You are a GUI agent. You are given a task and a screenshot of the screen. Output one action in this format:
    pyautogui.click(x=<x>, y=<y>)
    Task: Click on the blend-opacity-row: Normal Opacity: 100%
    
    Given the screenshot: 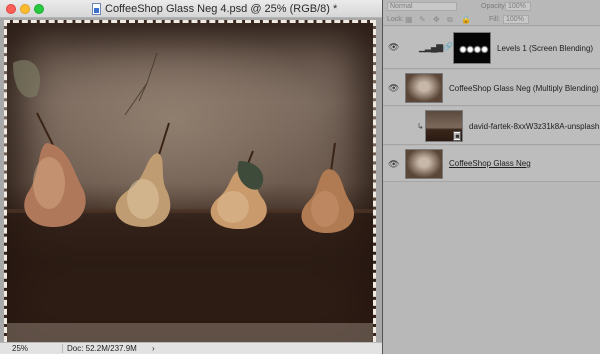 What is the action you would take?
    pyautogui.click(x=491, y=6)
    